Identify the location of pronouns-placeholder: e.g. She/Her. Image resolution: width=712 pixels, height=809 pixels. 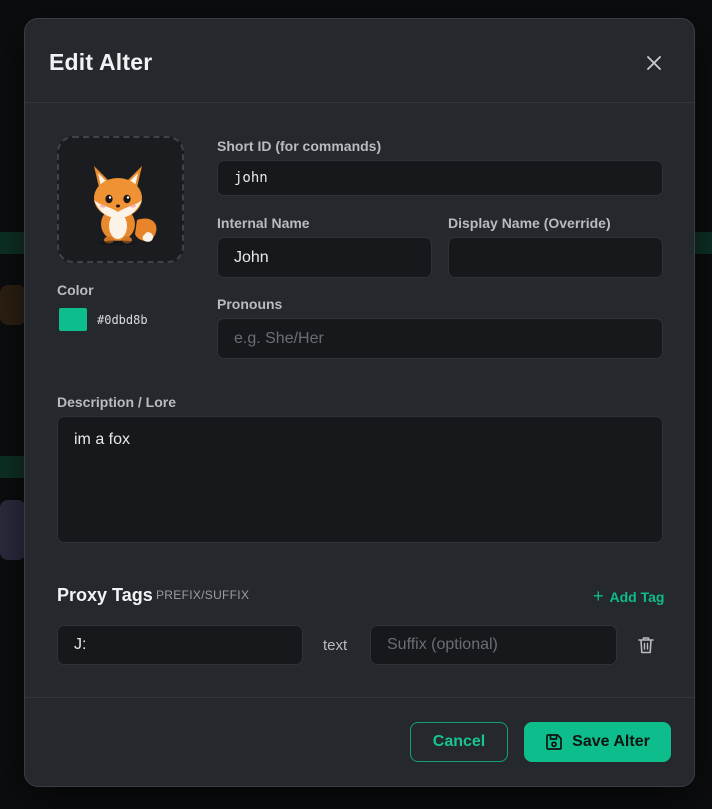
(279, 338).